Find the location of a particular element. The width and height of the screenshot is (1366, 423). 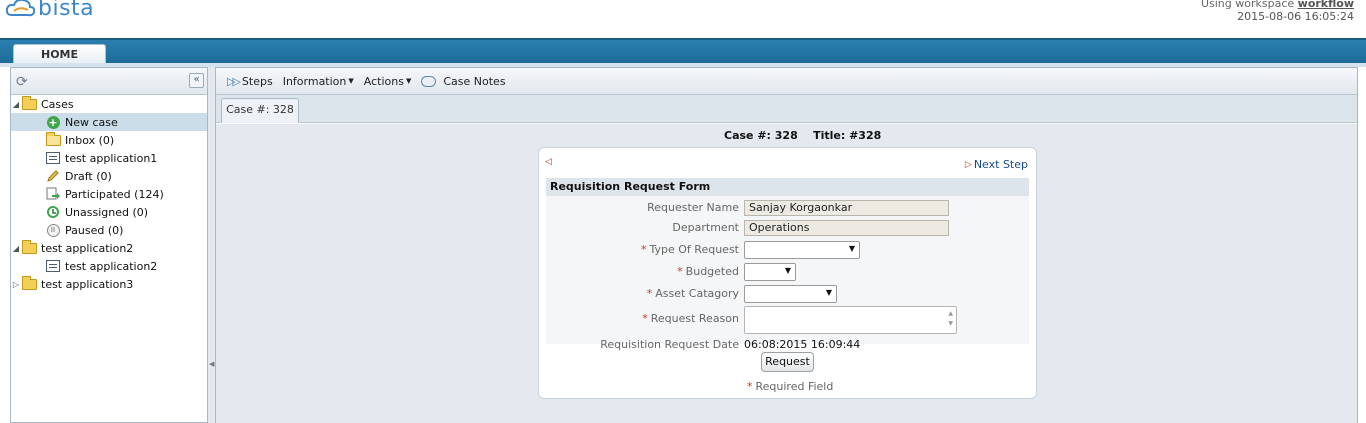

request-reason-label: * Request Reason is located at coordinates (690, 318).